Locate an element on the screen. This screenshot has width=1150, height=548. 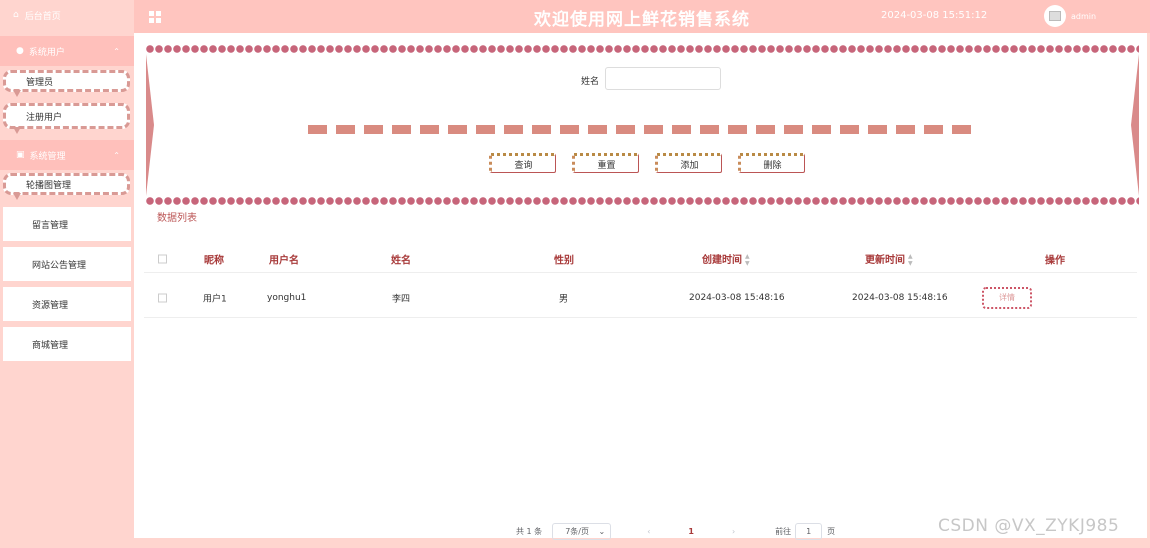
sidebar-item-mall: 商城管理 is located at coordinates (67, 344).